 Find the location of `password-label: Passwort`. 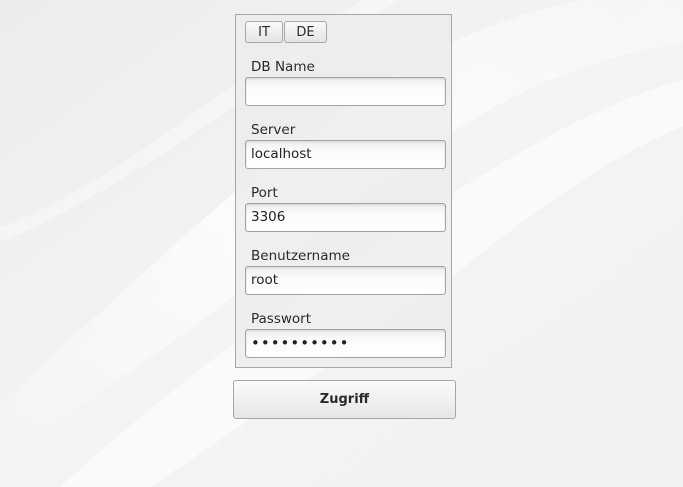

password-label: Passwort is located at coordinates (281, 319).